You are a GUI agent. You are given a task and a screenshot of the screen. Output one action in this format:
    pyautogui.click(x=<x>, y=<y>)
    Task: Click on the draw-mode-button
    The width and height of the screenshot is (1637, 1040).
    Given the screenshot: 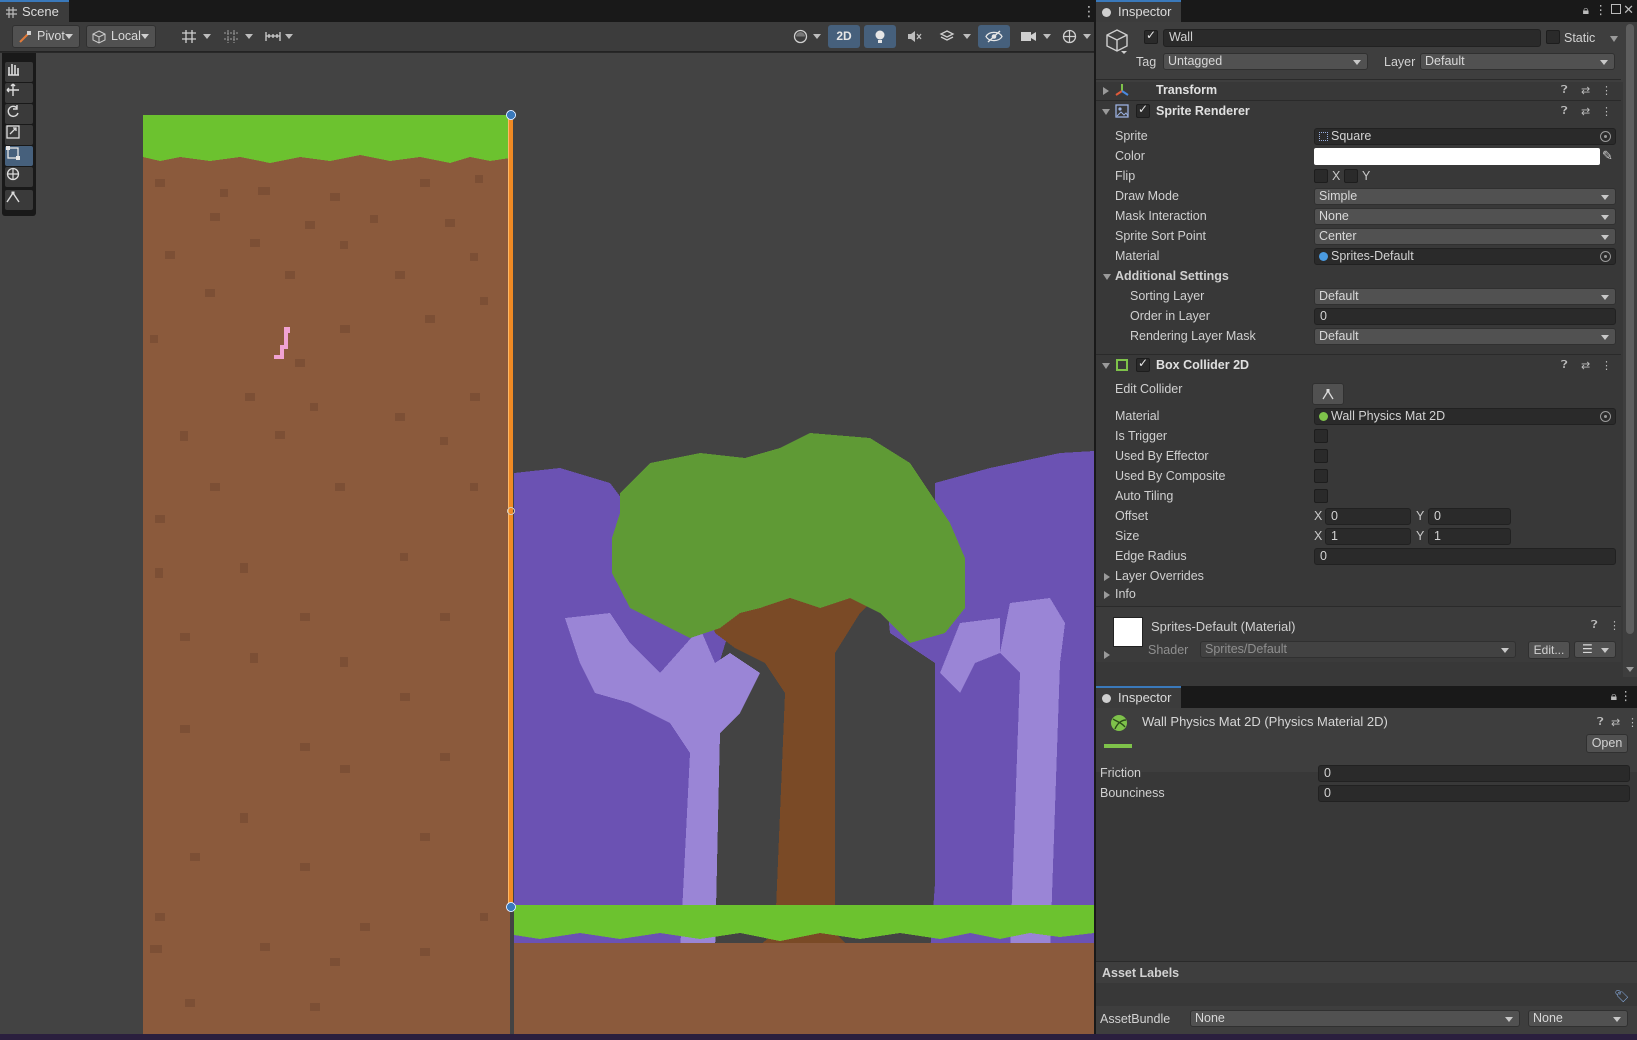 What is the action you would take?
    pyautogui.click(x=806, y=36)
    